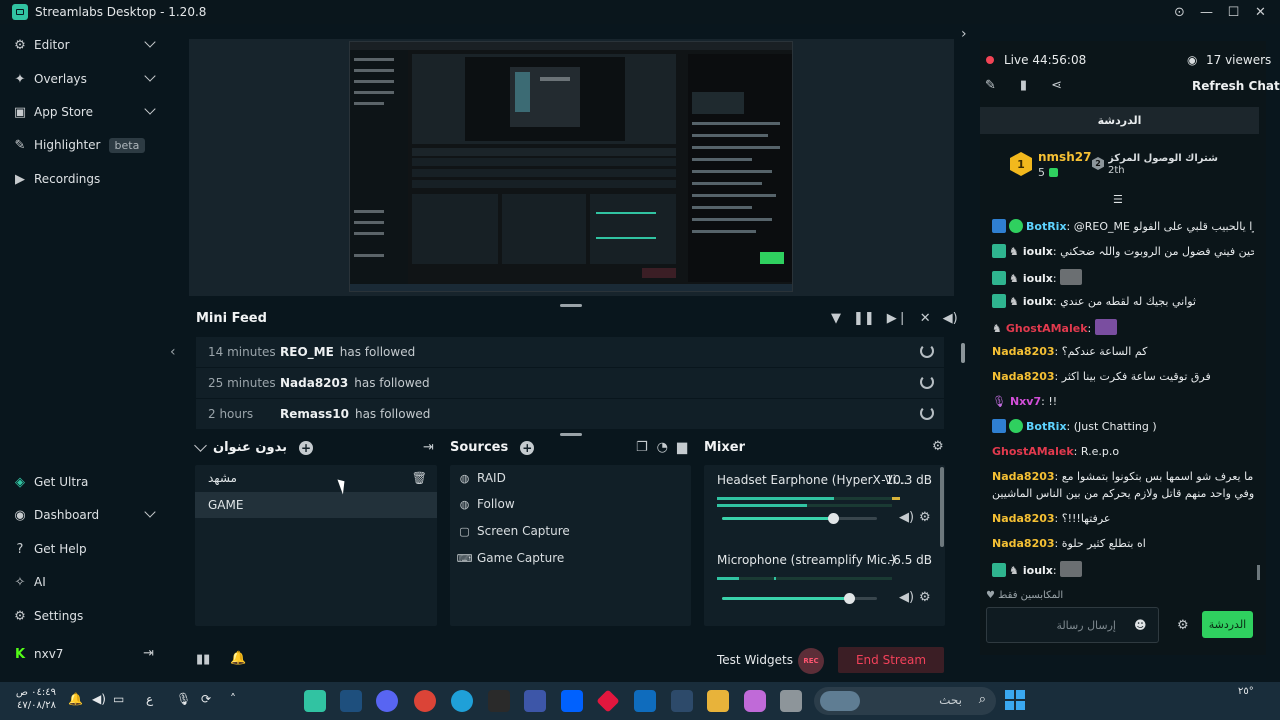 The image size is (1280, 720). What do you see at coordinates (1015, 700) in the screenshot?
I see `windows-start-icon` at bounding box center [1015, 700].